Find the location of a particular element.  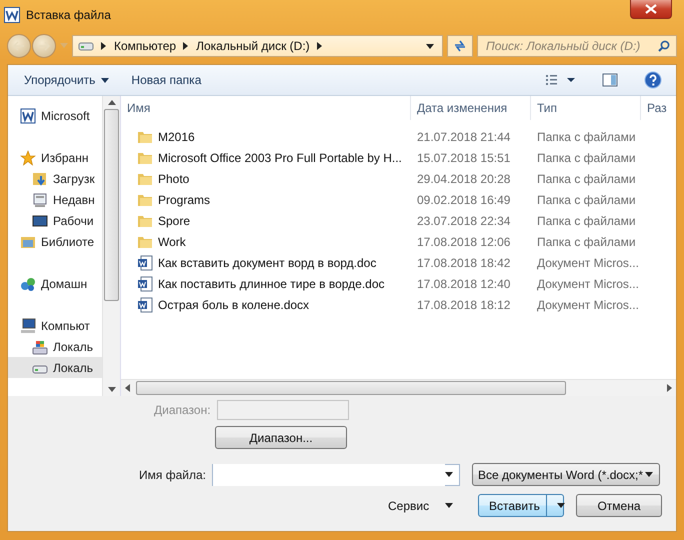

date-cell-text: 15.07.2018 15:51 is located at coordinates (464, 158).